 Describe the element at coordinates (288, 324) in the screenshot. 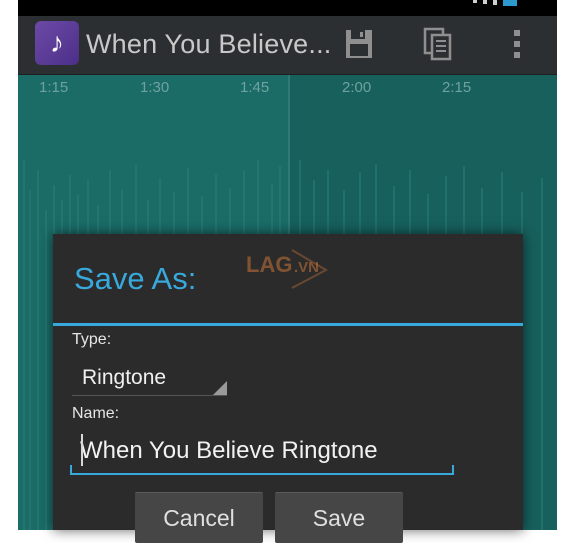

I see `dialog-title-divider` at that location.